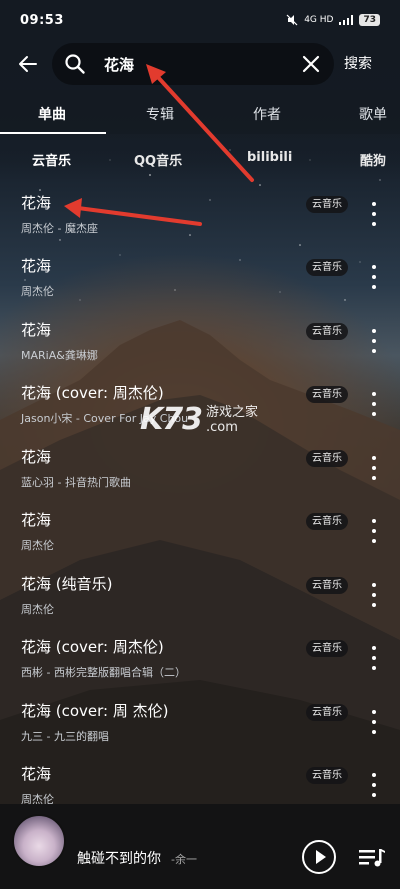 The image size is (400, 889). I want to click on status-bar: 09:53 4G HD 73, so click(200, 20).